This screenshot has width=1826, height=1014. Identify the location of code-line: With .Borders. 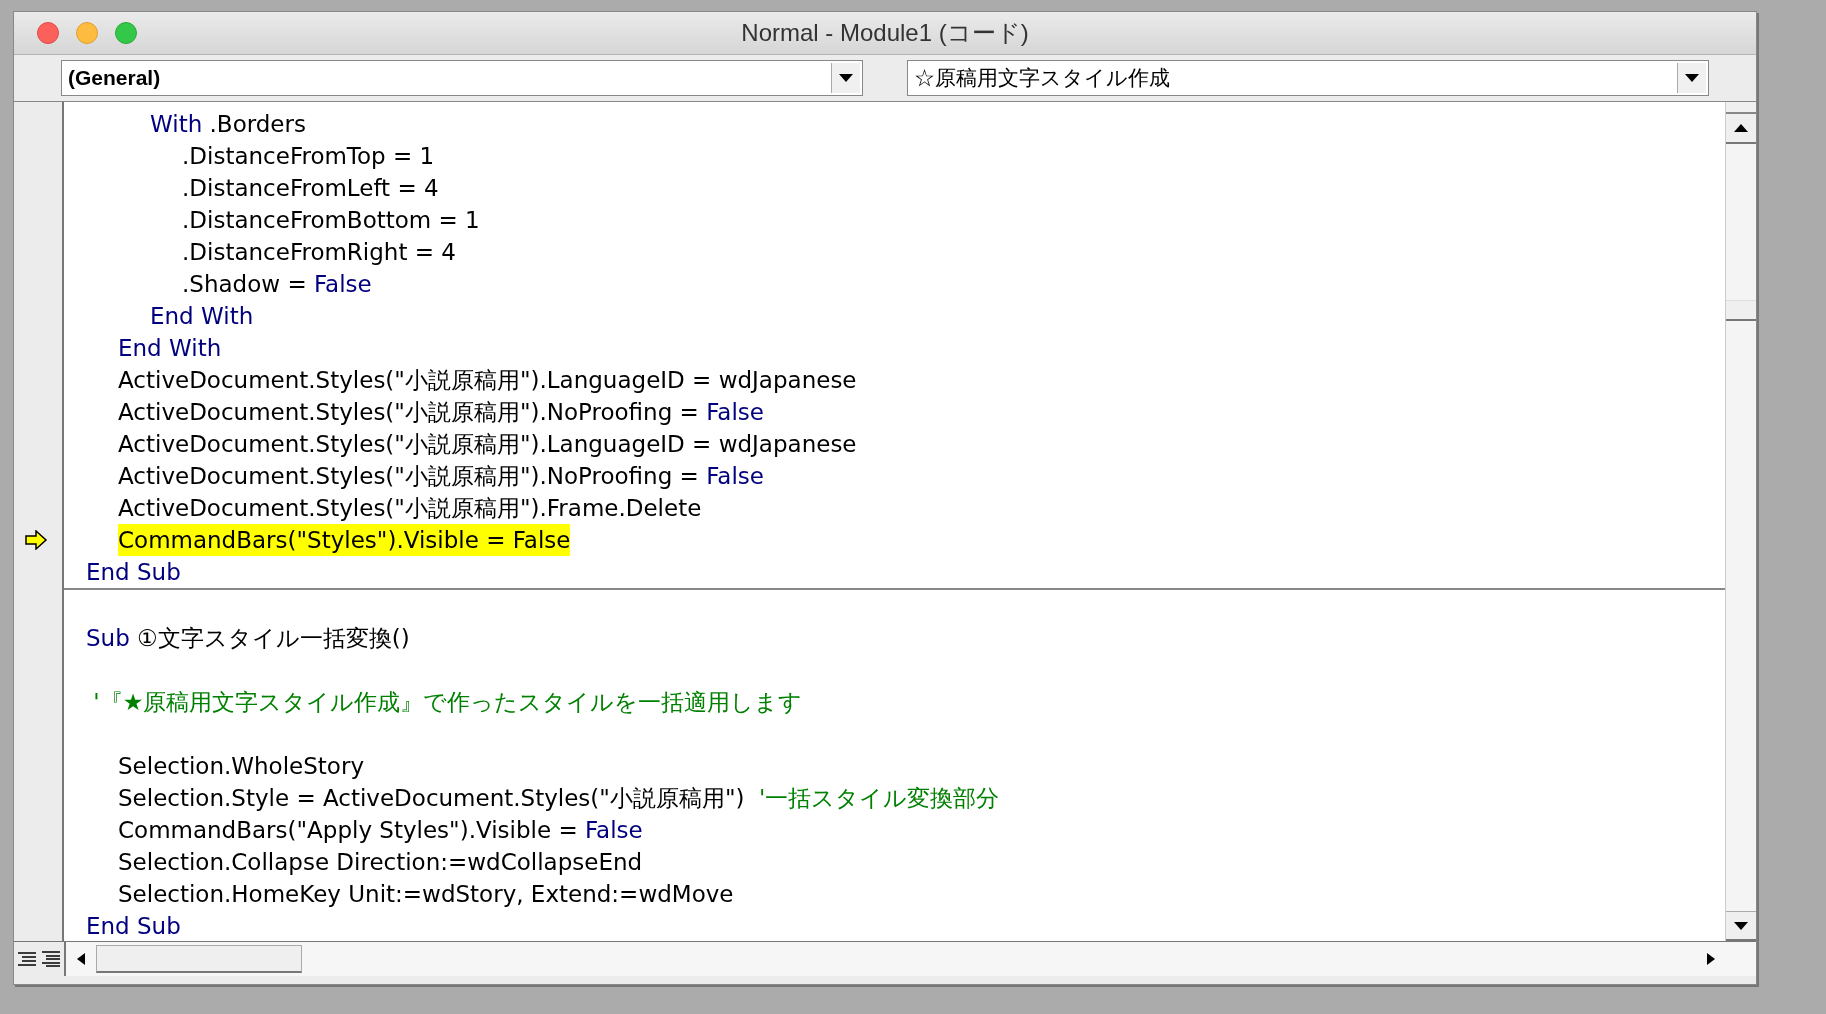
(228, 124).